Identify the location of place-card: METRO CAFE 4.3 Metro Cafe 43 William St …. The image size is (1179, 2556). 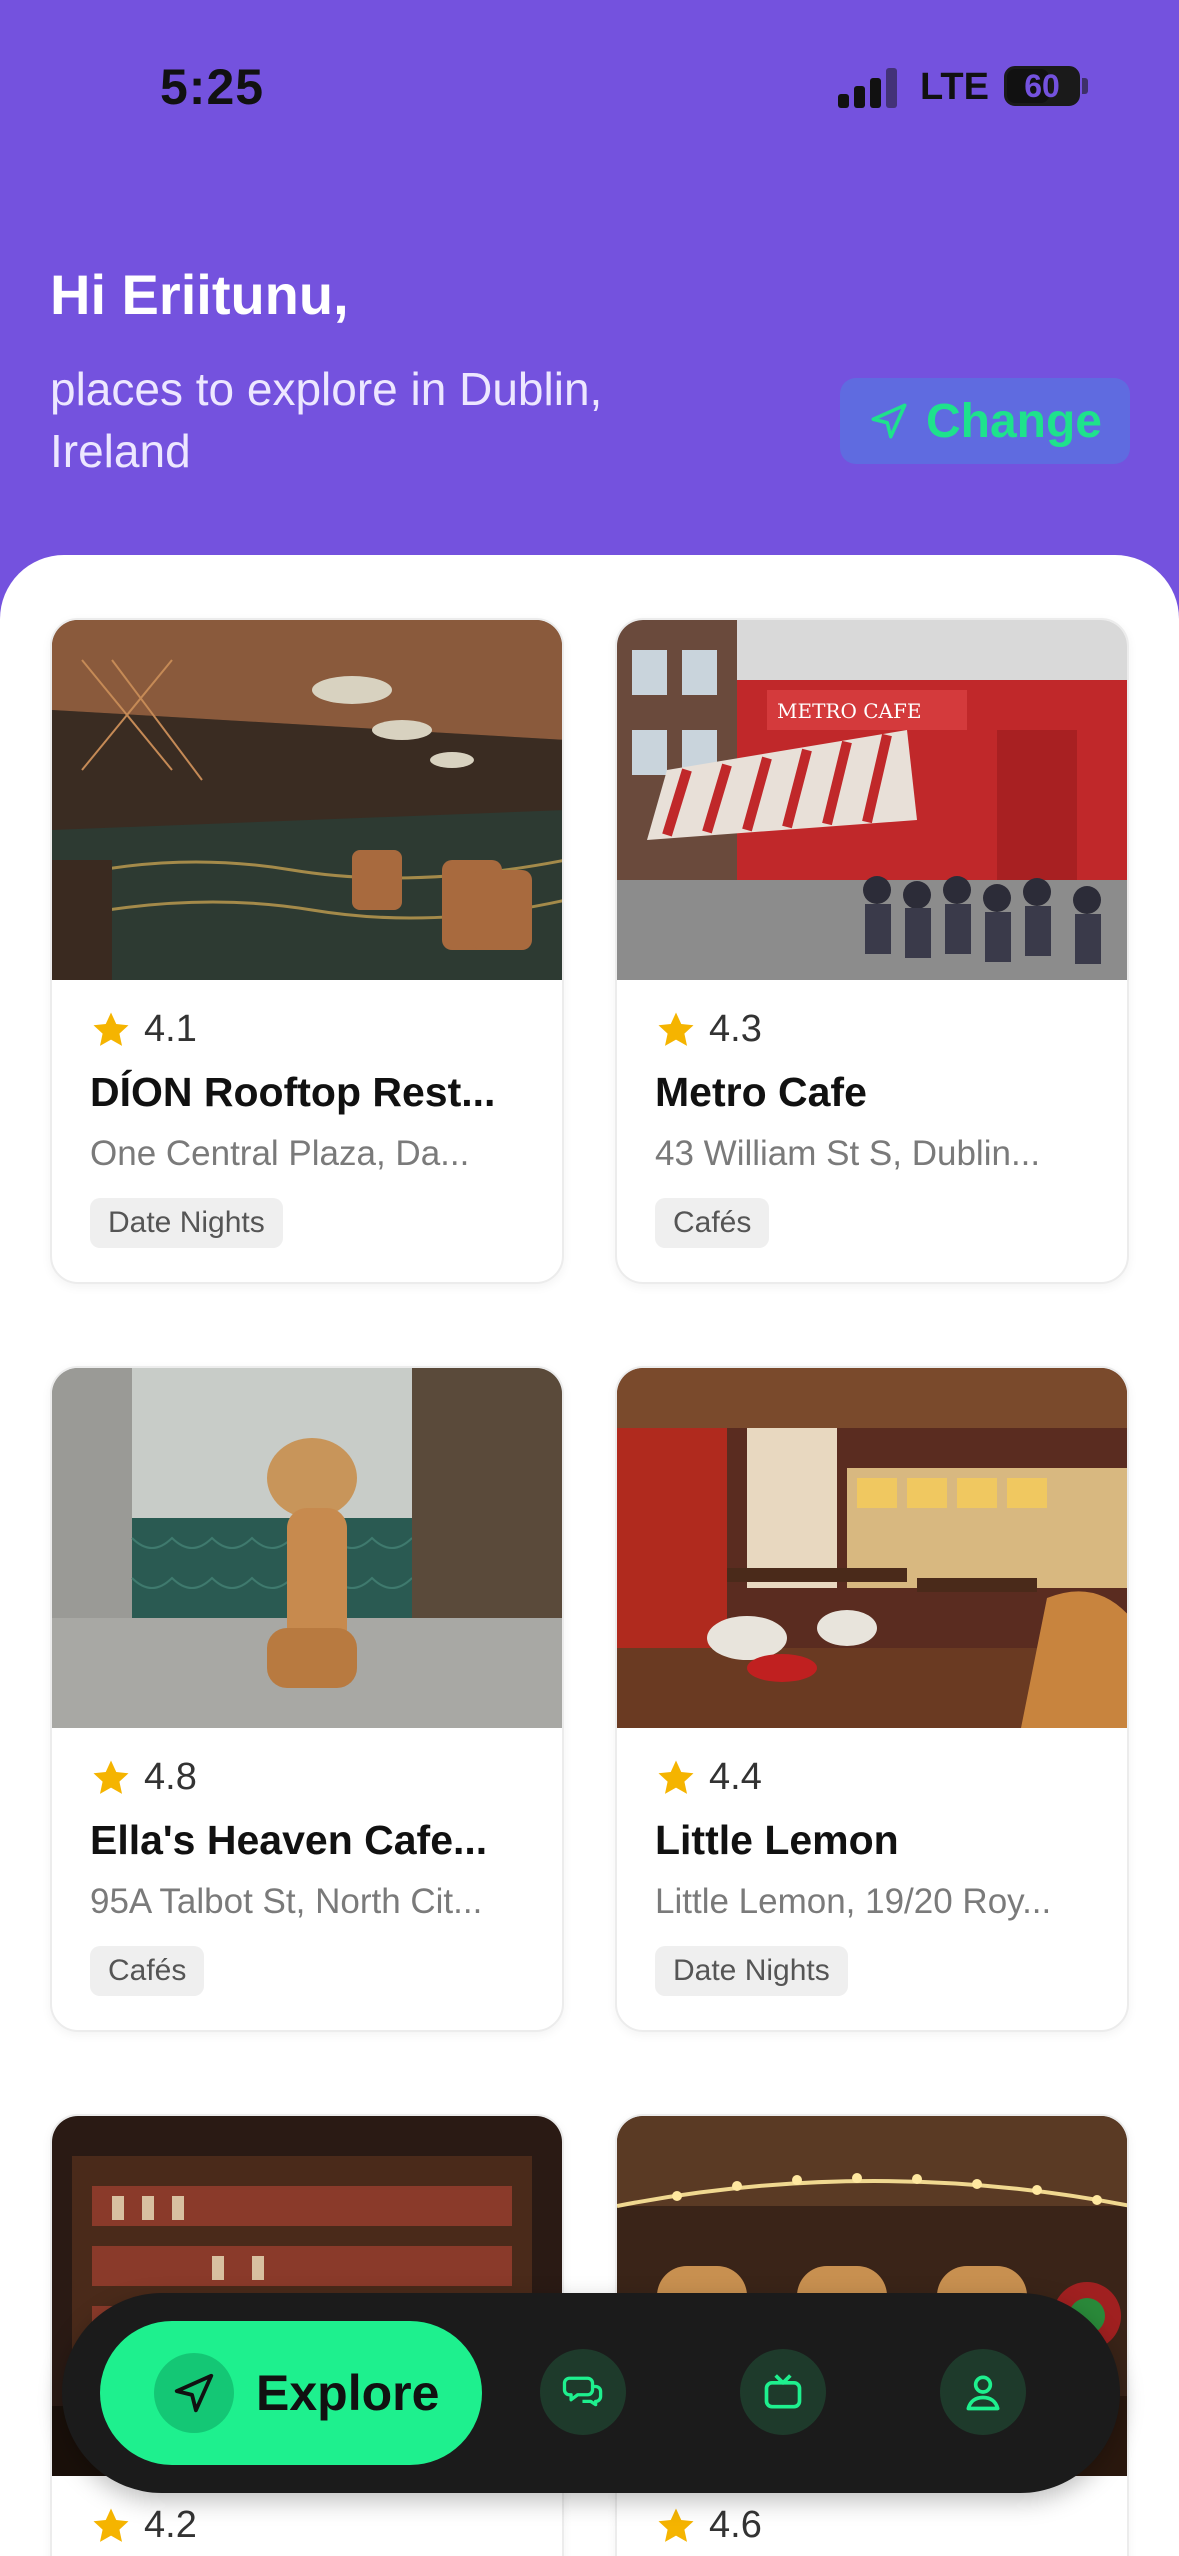
(872, 951).